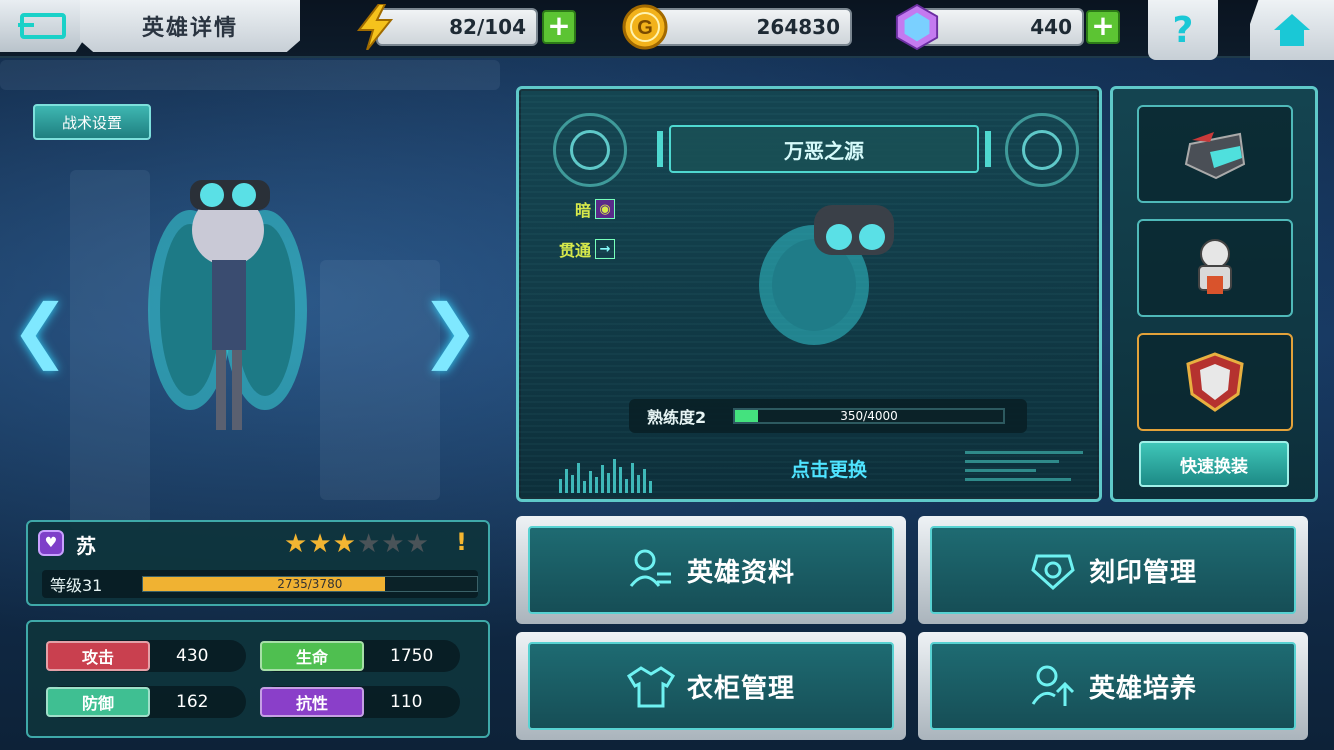 The image size is (1334, 750). What do you see at coordinates (375, 27) in the screenshot?
I see `lightning-icon` at bounding box center [375, 27].